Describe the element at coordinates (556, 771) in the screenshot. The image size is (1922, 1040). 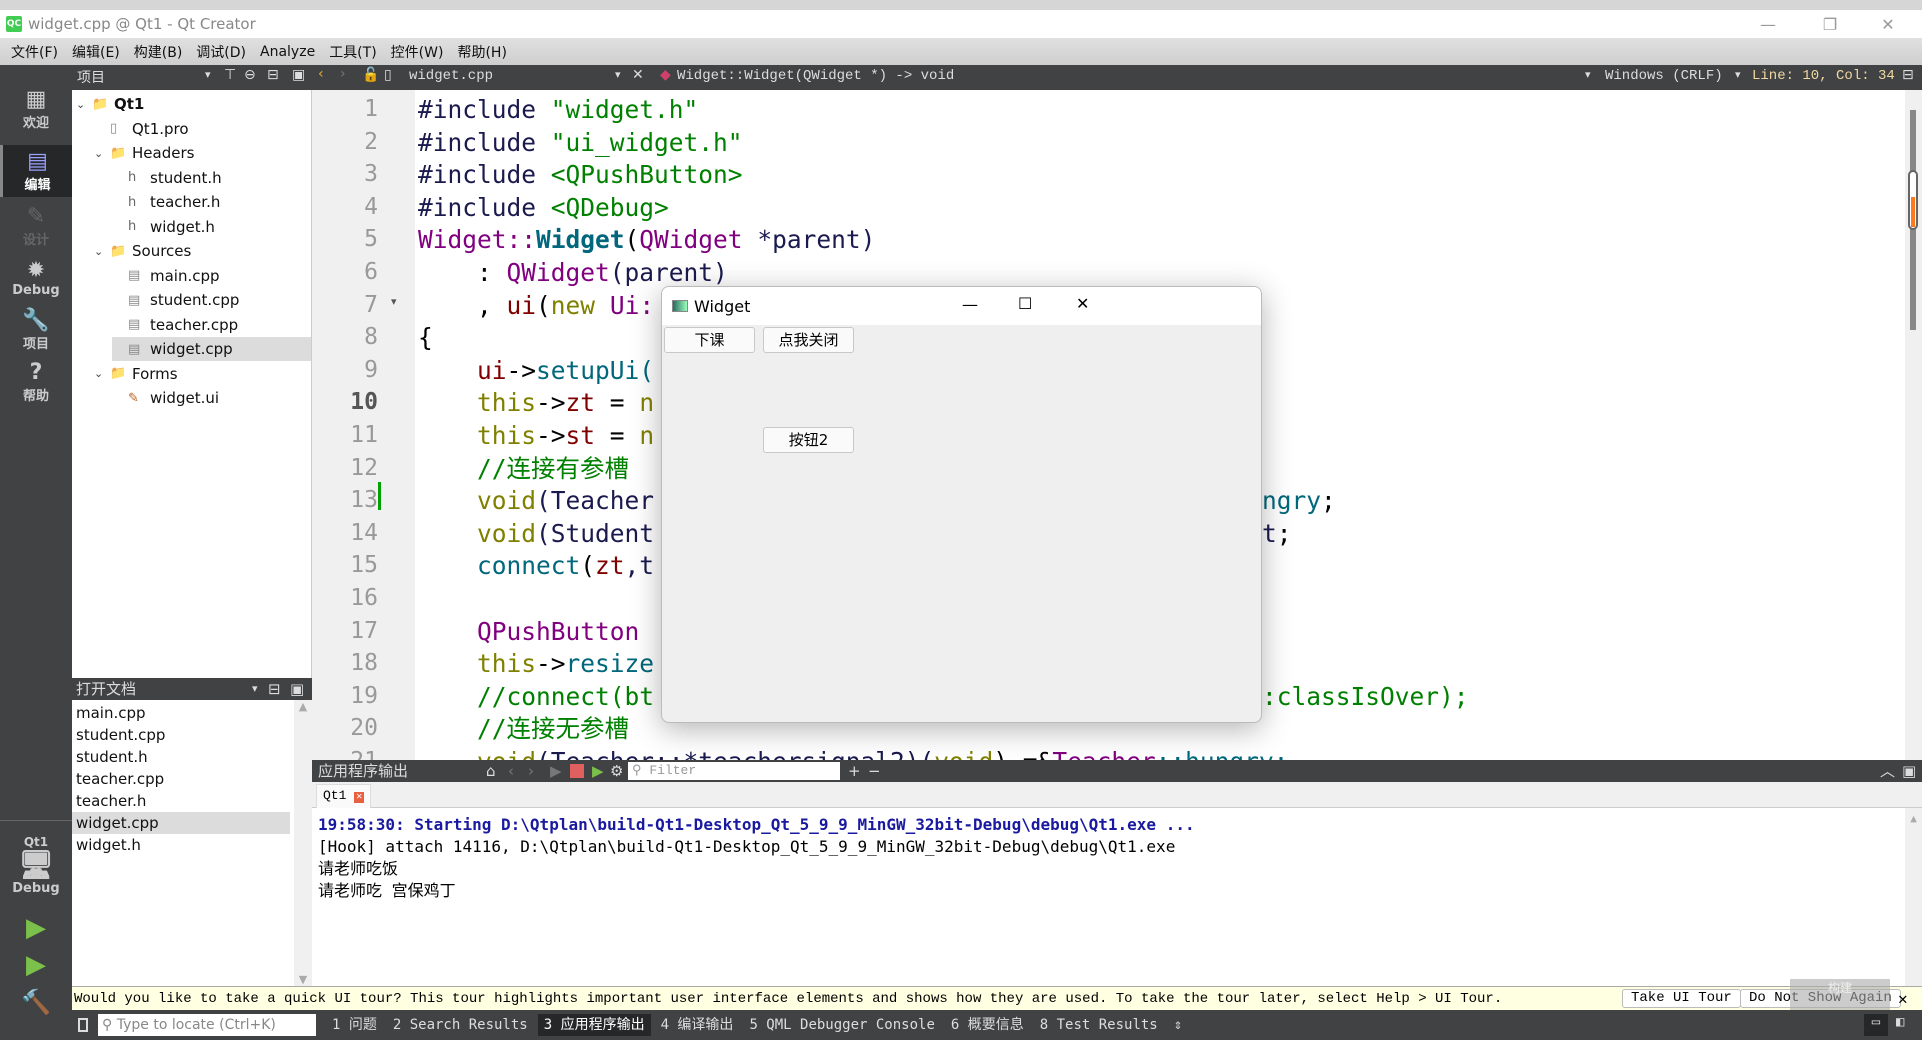
I see `rerun-icon: ▶` at that location.